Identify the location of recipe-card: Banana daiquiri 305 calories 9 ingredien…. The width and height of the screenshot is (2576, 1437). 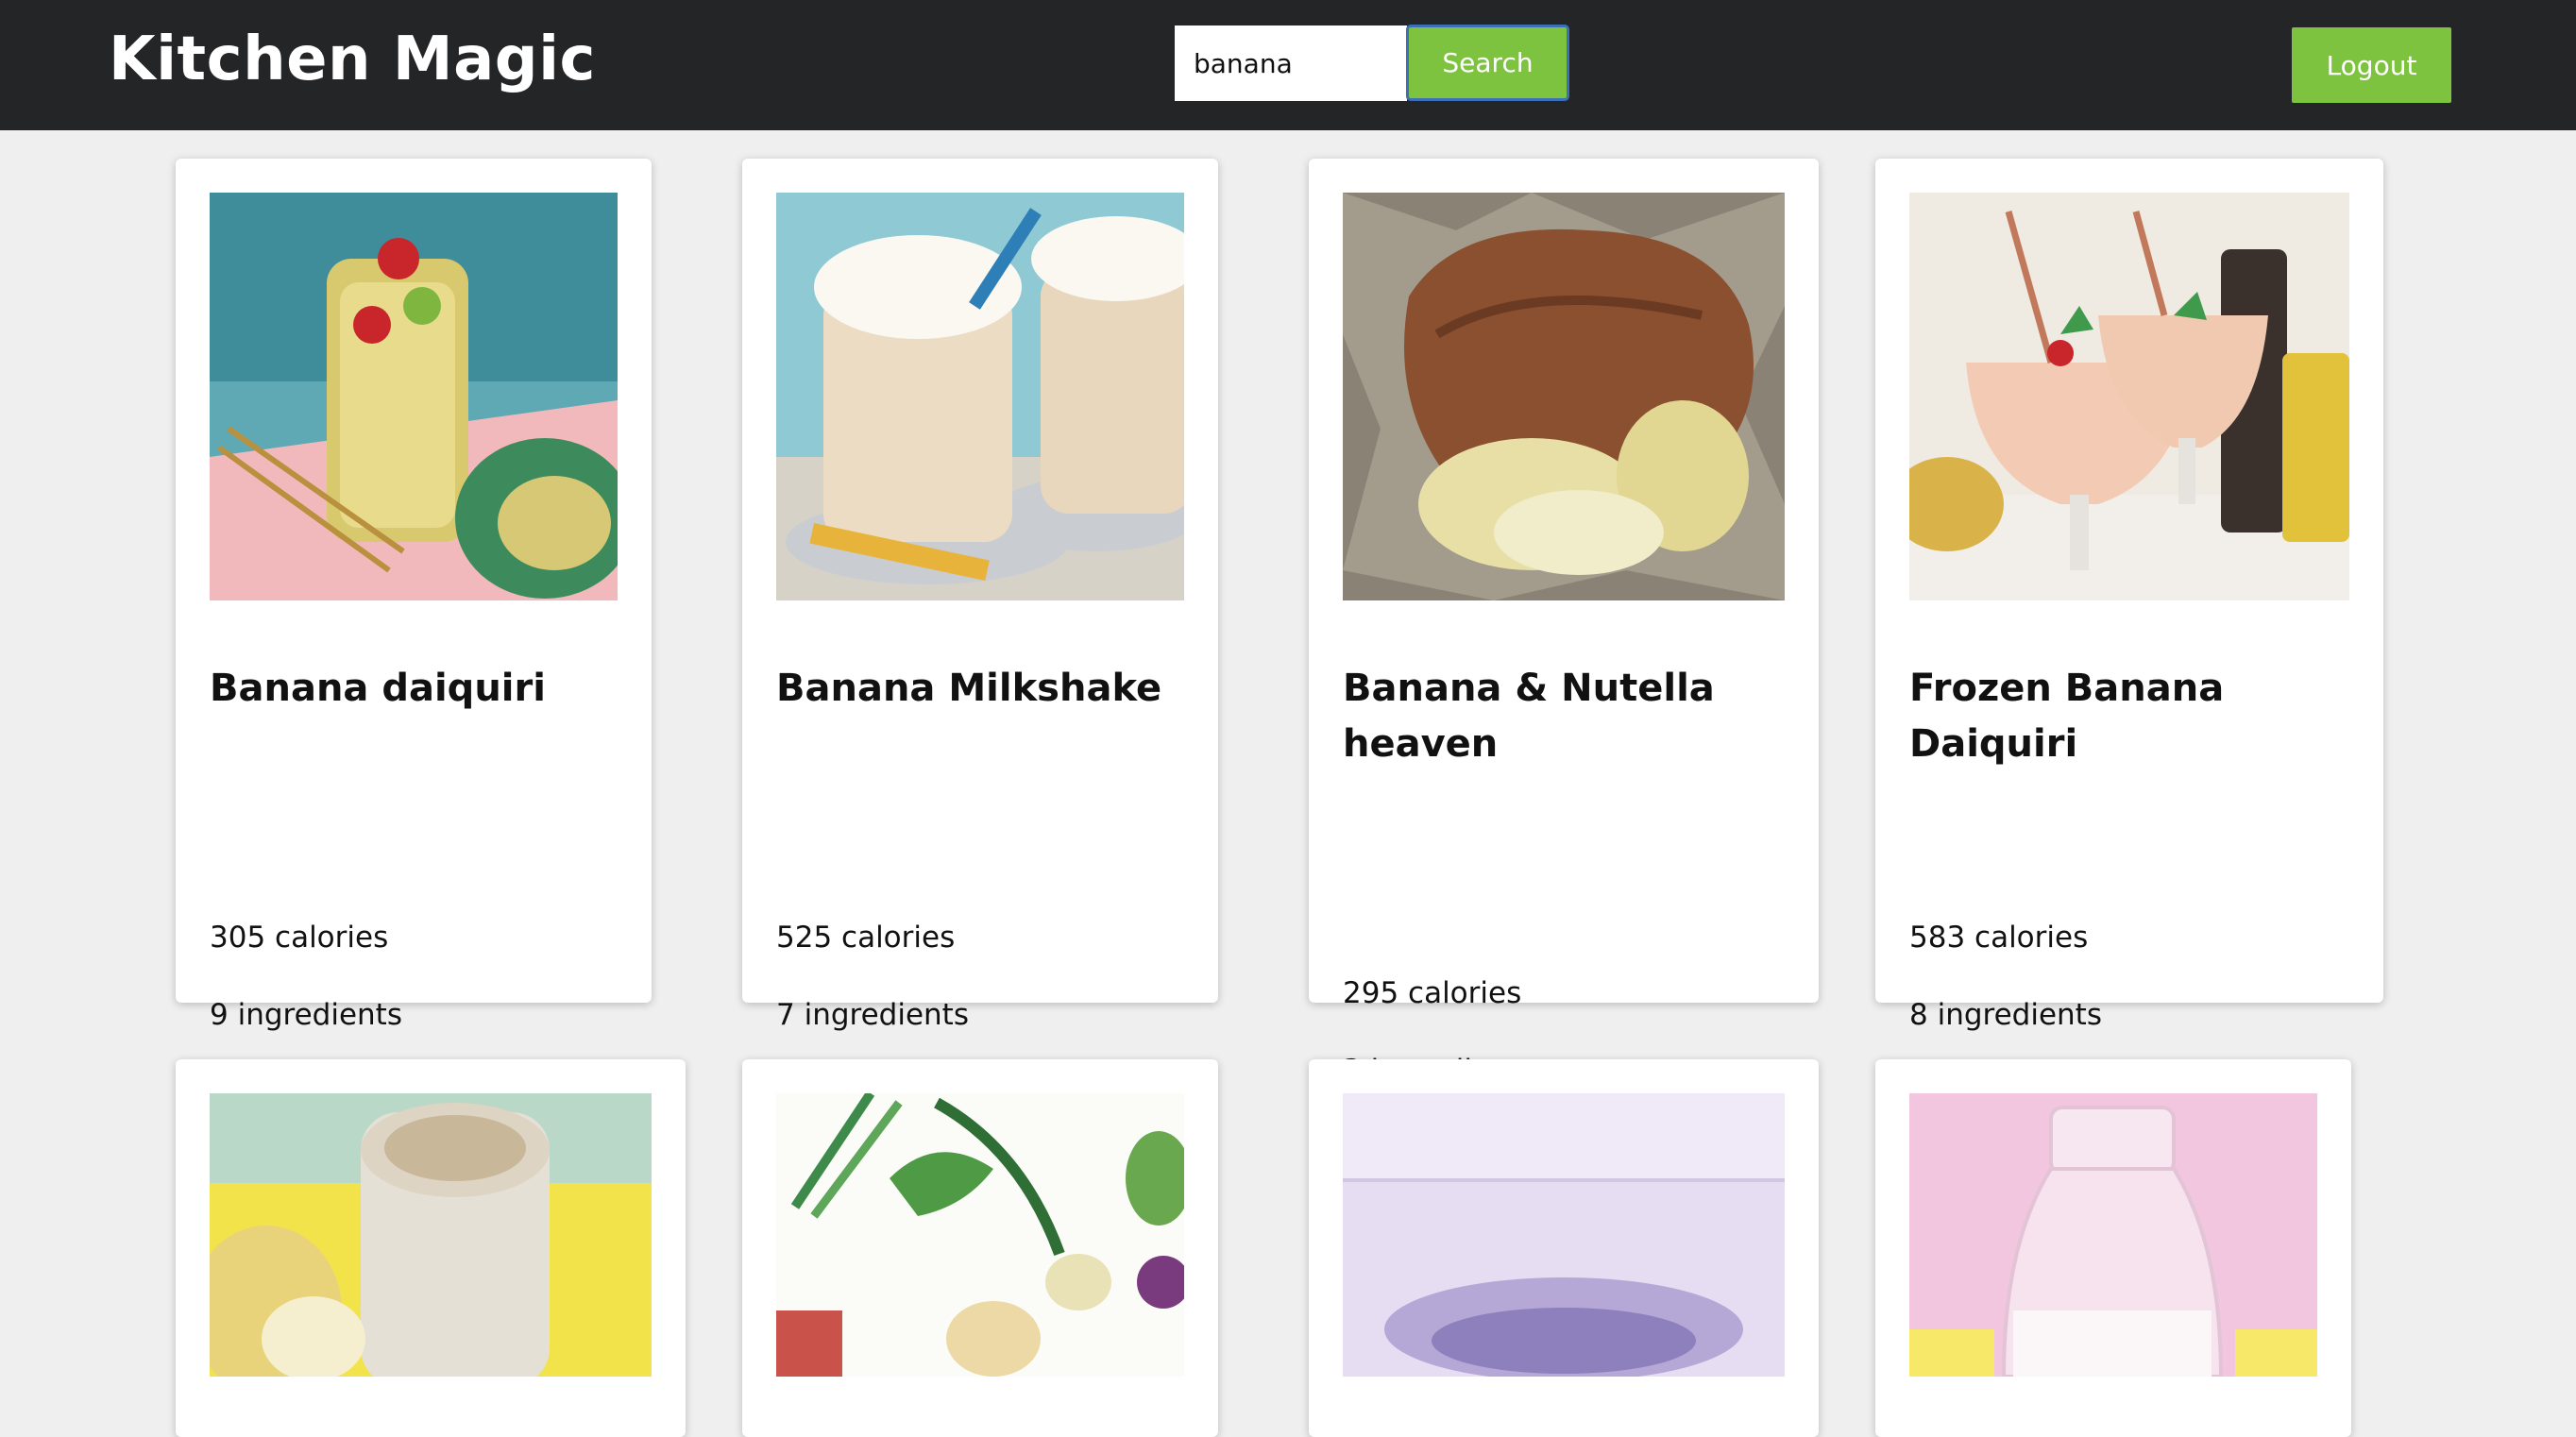
(414, 595).